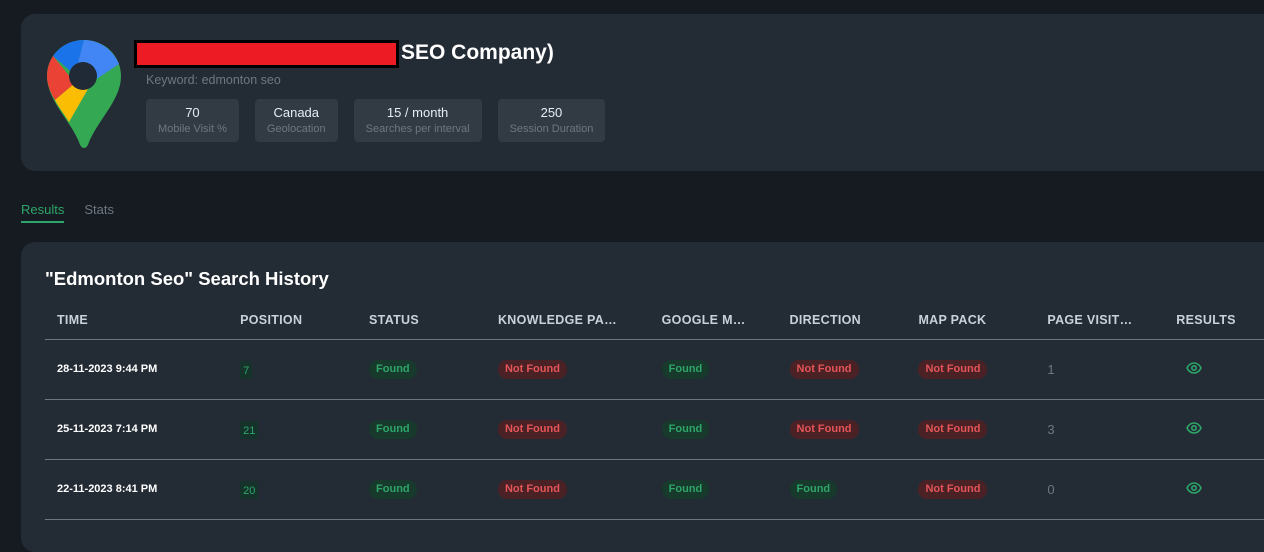 Image resolution: width=1264 pixels, height=552 pixels. What do you see at coordinates (1214, 320) in the screenshot?
I see `column-header-results: RESULTS` at bounding box center [1214, 320].